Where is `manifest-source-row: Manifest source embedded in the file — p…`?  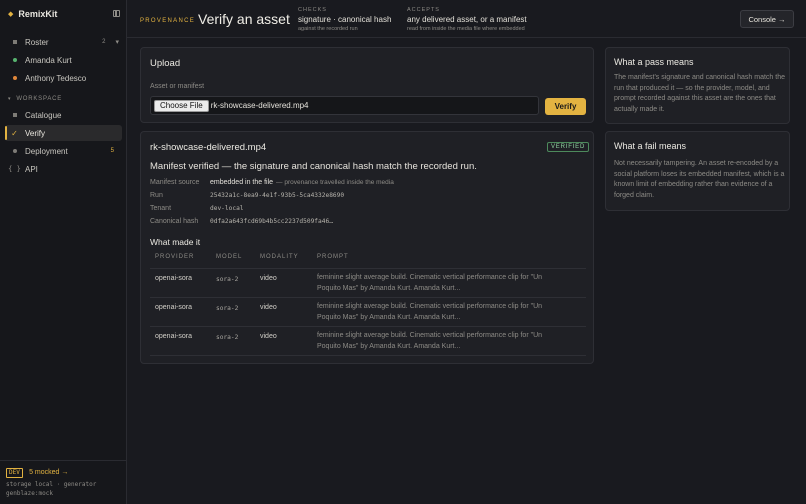 manifest-source-row: Manifest source embedded in the file — p… is located at coordinates (272, 182).